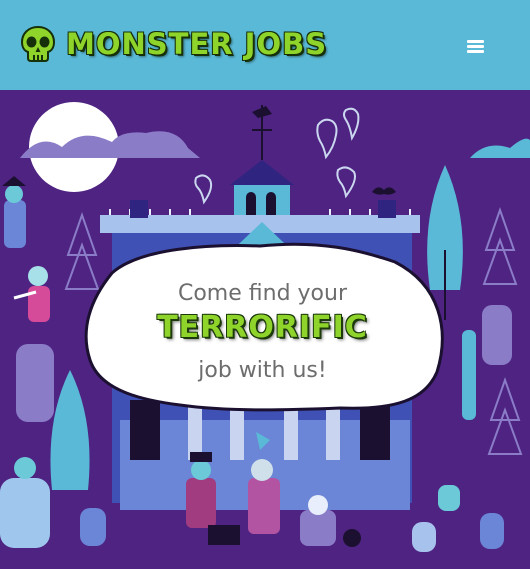 The height and width of the screenshot is (569, 530). What do you see at coordinates (262, 370) in the screenshot?
I see `hero-line-3: job with us!` at bounding box center [262, 370].